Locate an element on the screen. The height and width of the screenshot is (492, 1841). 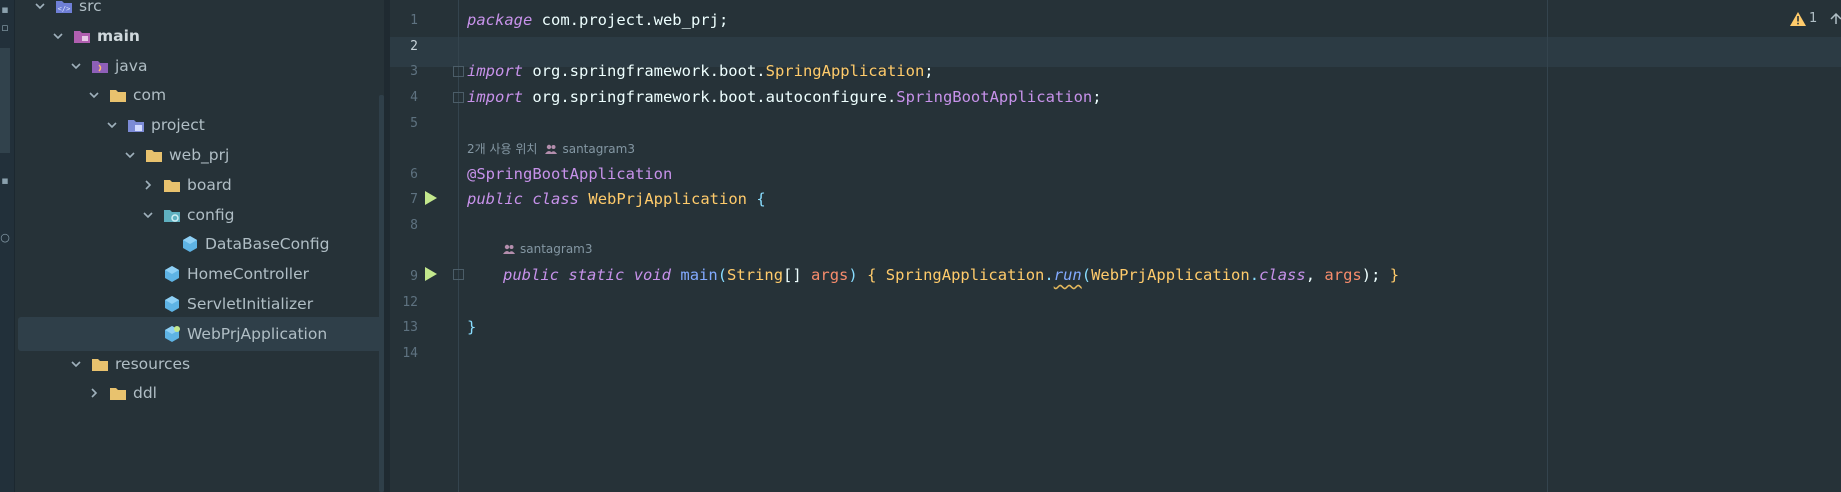
tree-item-label: ddl is located at coordinates (145, 393).